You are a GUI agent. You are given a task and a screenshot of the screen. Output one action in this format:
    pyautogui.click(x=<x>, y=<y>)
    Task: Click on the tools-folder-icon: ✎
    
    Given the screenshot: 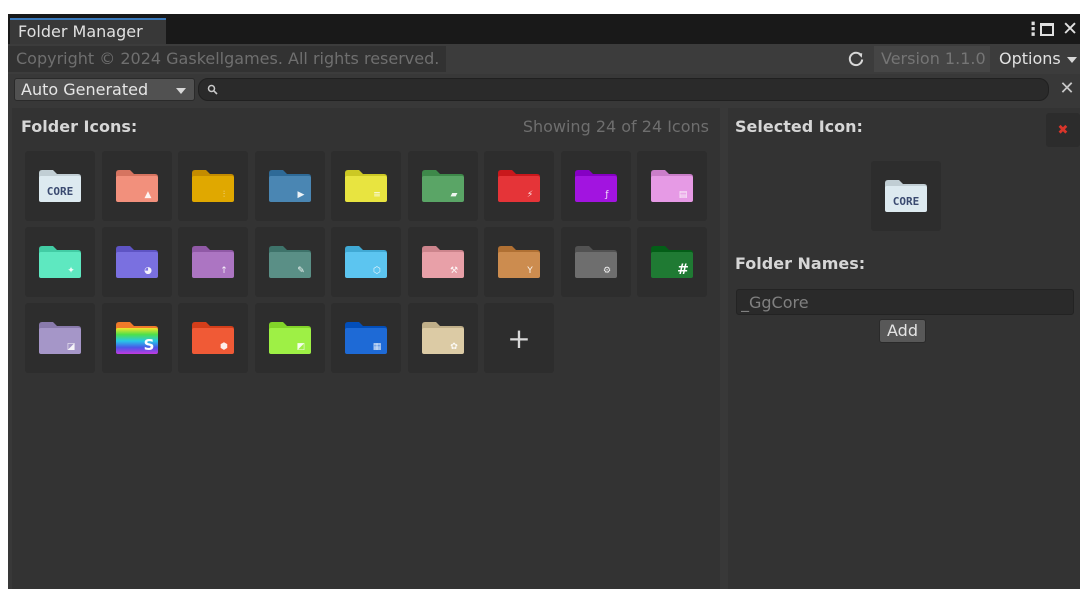 What is the action you would take?
    pyautogui.click(x=289, y=262)
    